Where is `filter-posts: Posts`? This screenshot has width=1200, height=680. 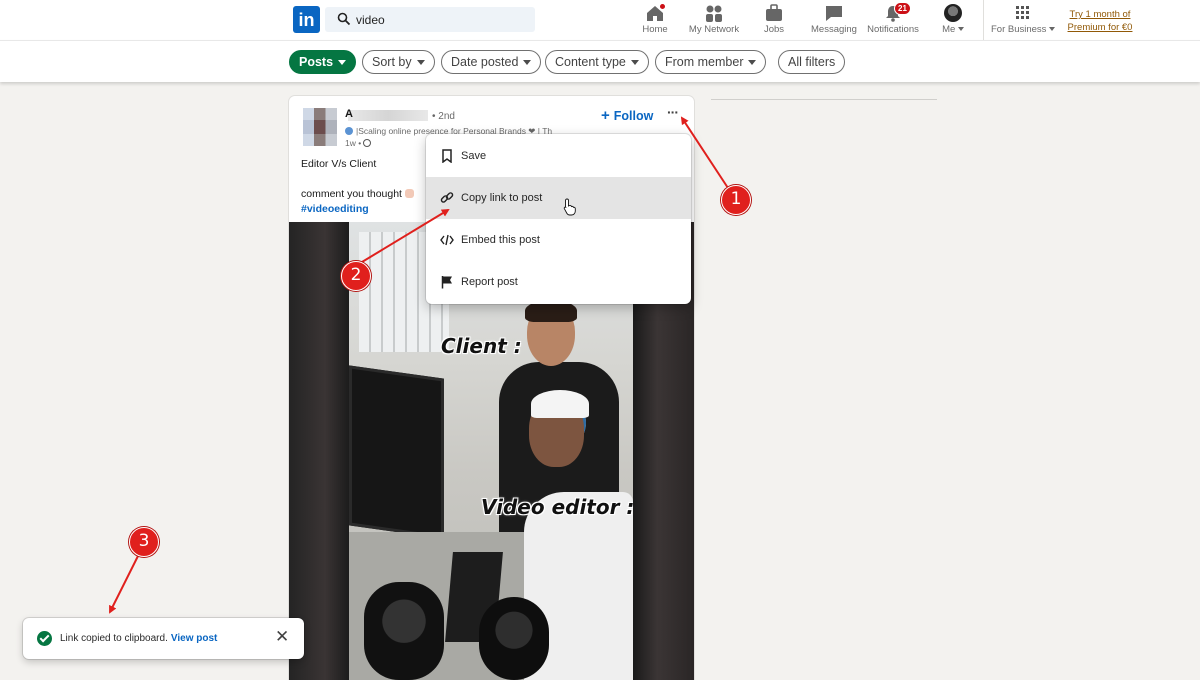
filter-posts: Posts is located at coordinates (323, 62).